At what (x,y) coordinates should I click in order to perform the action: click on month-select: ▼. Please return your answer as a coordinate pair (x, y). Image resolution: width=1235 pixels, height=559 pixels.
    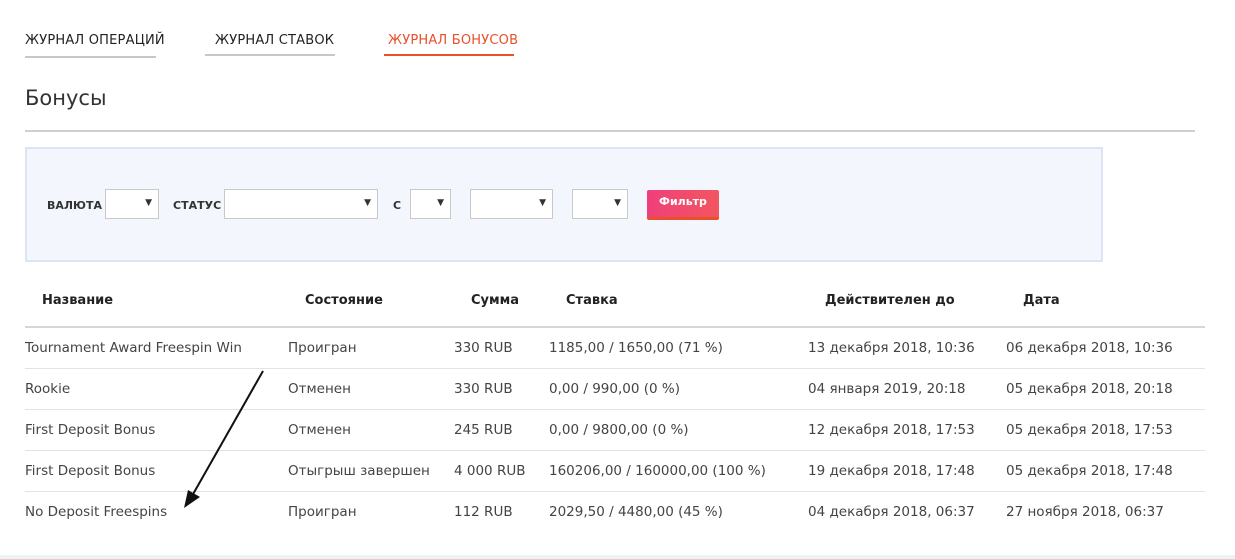
    Looking at the image, I should click on (511, 204).